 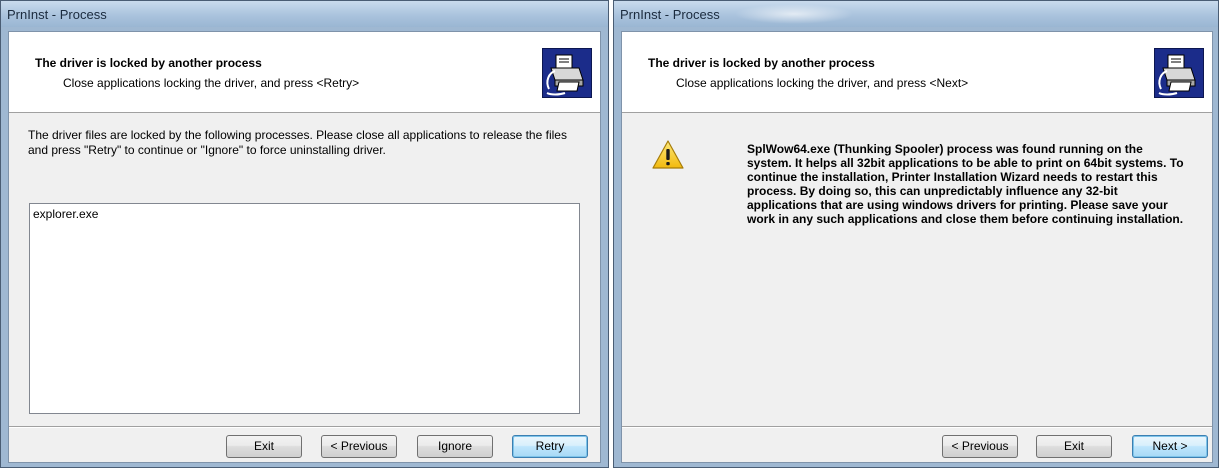 What do you see at coordinates (550, 446) in the screenshot?
I see `retry-button: Retry` at bounding box center [550, 446].